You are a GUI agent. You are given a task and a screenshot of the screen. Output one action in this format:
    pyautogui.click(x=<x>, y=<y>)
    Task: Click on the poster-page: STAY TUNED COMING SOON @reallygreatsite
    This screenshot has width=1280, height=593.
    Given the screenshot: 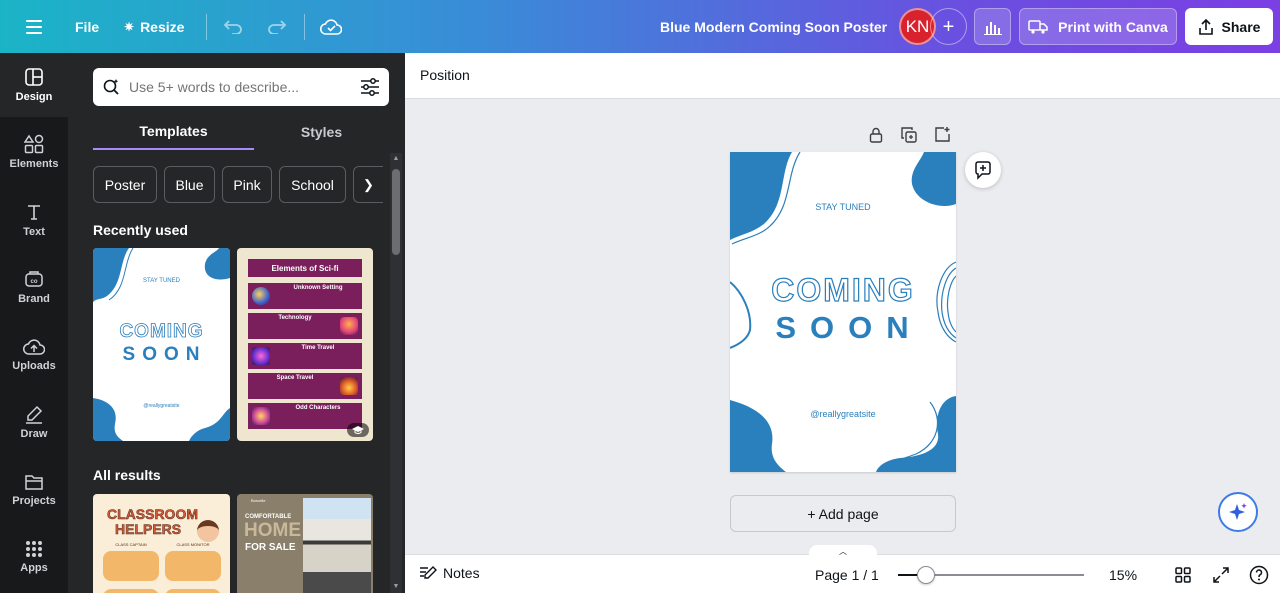 What is the action you would take?
    pyautogui.click(x=843, y=312)
    